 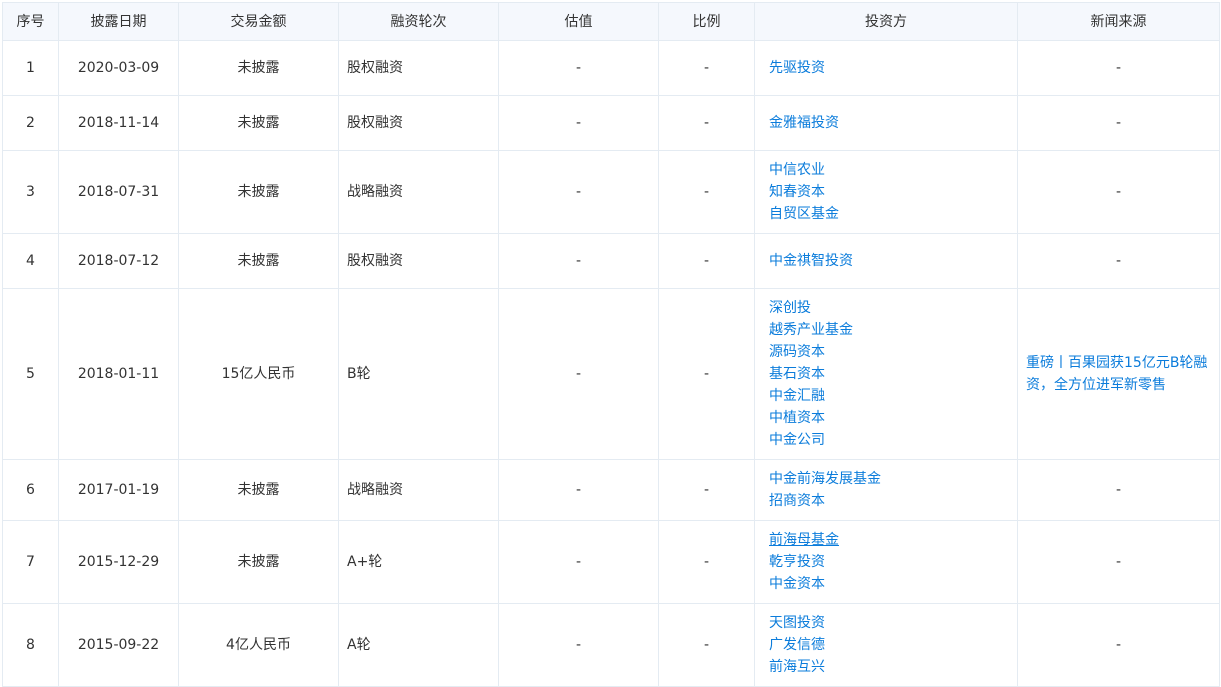 What do you see at coordinates (893, 330) in the screenshot?
I see `investor-link: 越秀产业基金` at bounding box center [893, 330].